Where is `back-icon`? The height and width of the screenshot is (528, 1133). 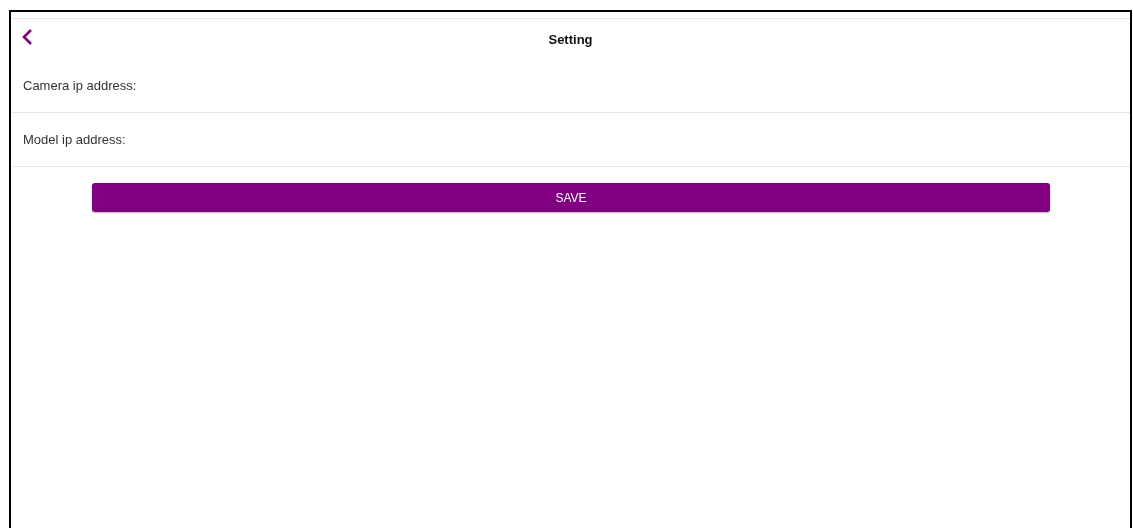 back-icon is located at coordinates (27, 37).